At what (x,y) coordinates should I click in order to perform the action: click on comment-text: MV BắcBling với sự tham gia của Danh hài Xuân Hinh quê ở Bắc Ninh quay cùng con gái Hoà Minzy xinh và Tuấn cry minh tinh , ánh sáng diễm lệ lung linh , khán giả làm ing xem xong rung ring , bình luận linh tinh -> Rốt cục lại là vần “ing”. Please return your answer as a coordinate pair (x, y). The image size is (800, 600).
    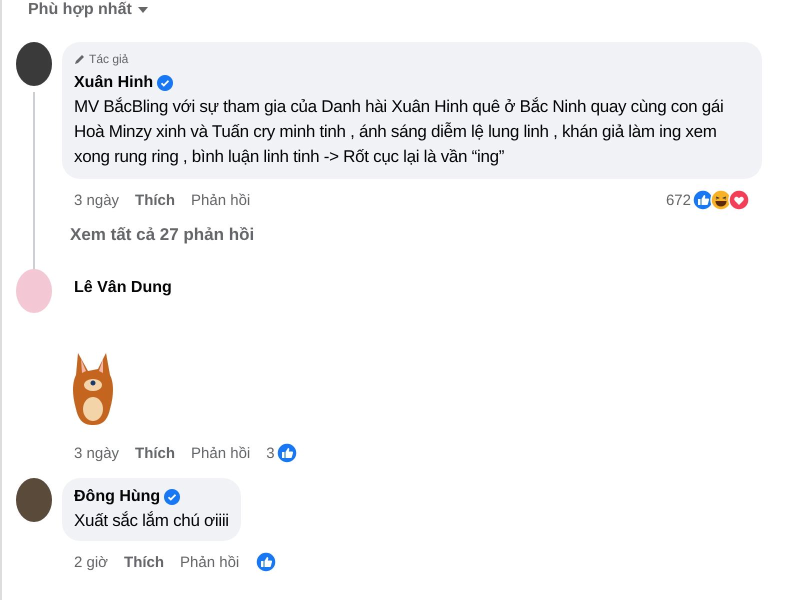
    Looking at the image, I should click on (399, 132).